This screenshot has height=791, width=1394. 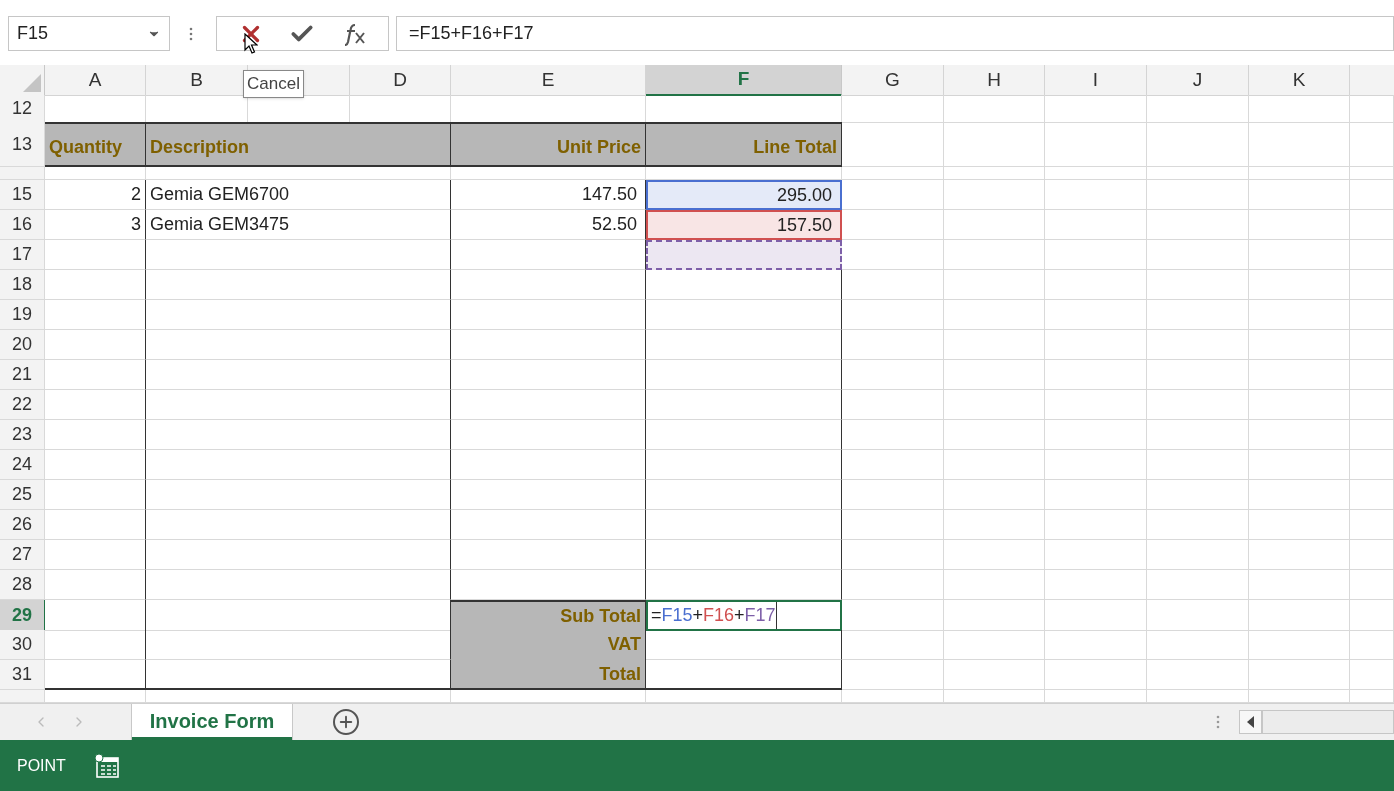 I want to click on status-mode: POINT, so click(x=41, y=765).